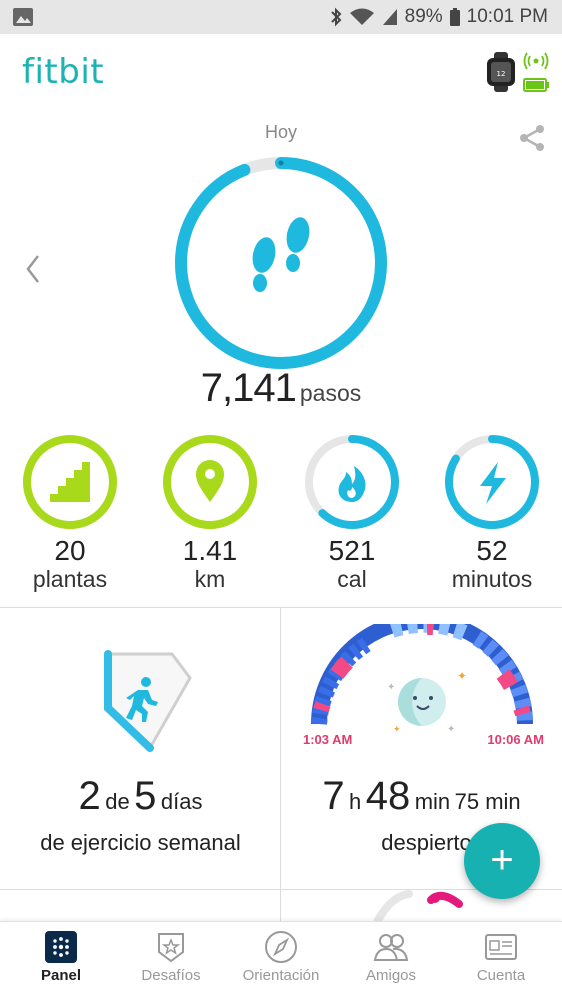 The height and width of the screenshot is (1000, 562). What do you see at coordinates (89, 796) in the screenshot?
I see `exercise-done: 2` at bounding box center [89, 796].